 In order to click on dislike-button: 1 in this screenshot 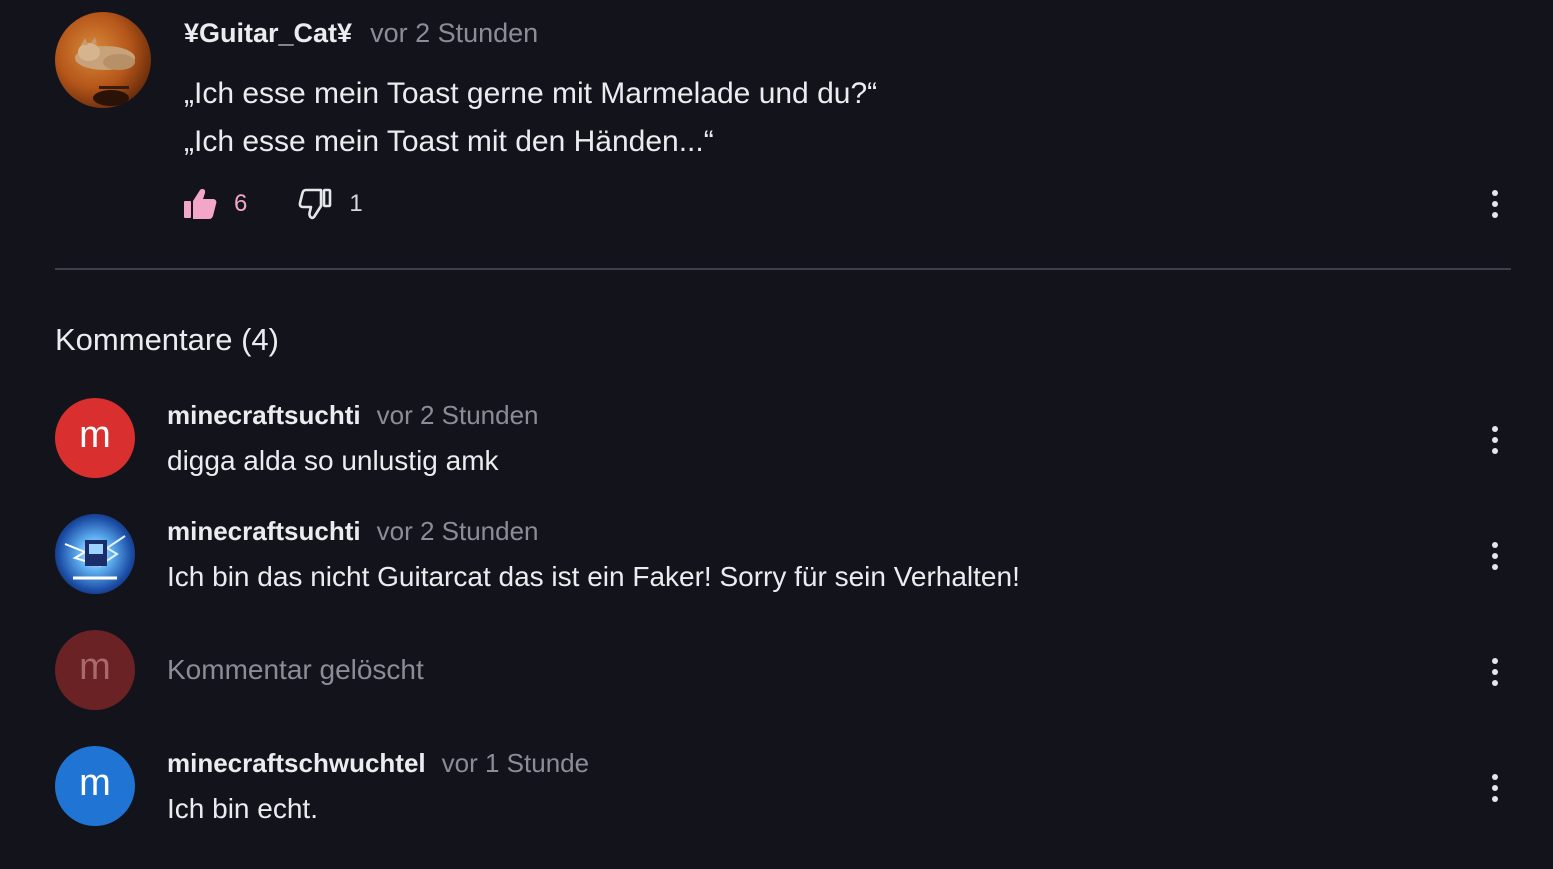, I will do `click(330, 204)`.